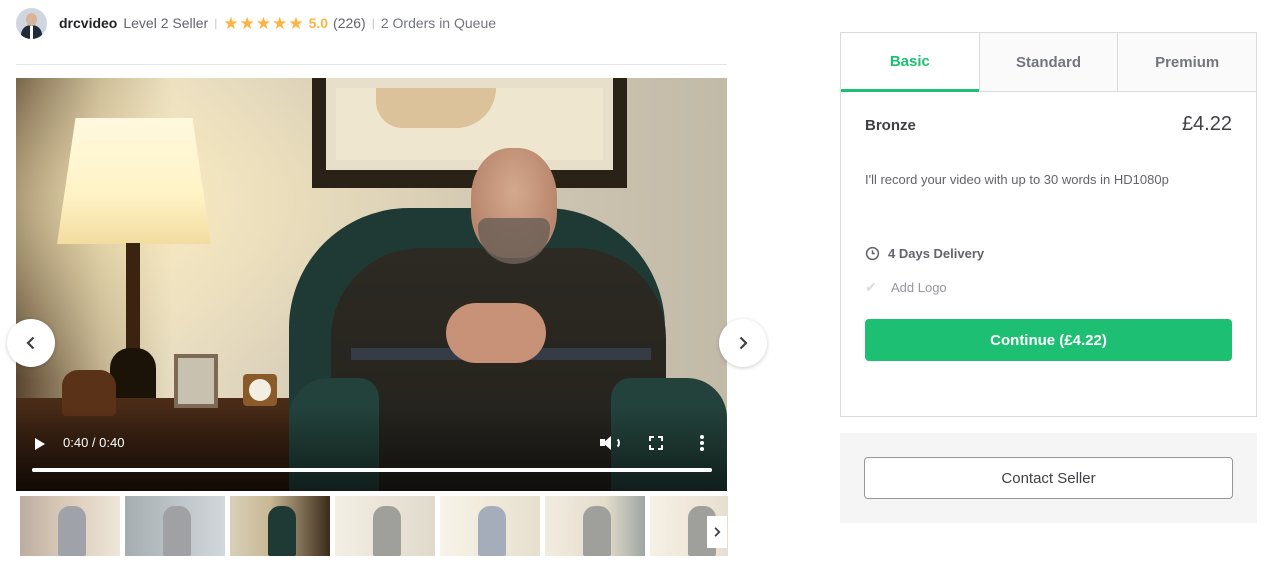  I want to click on volume-icon, so click(609, 443).